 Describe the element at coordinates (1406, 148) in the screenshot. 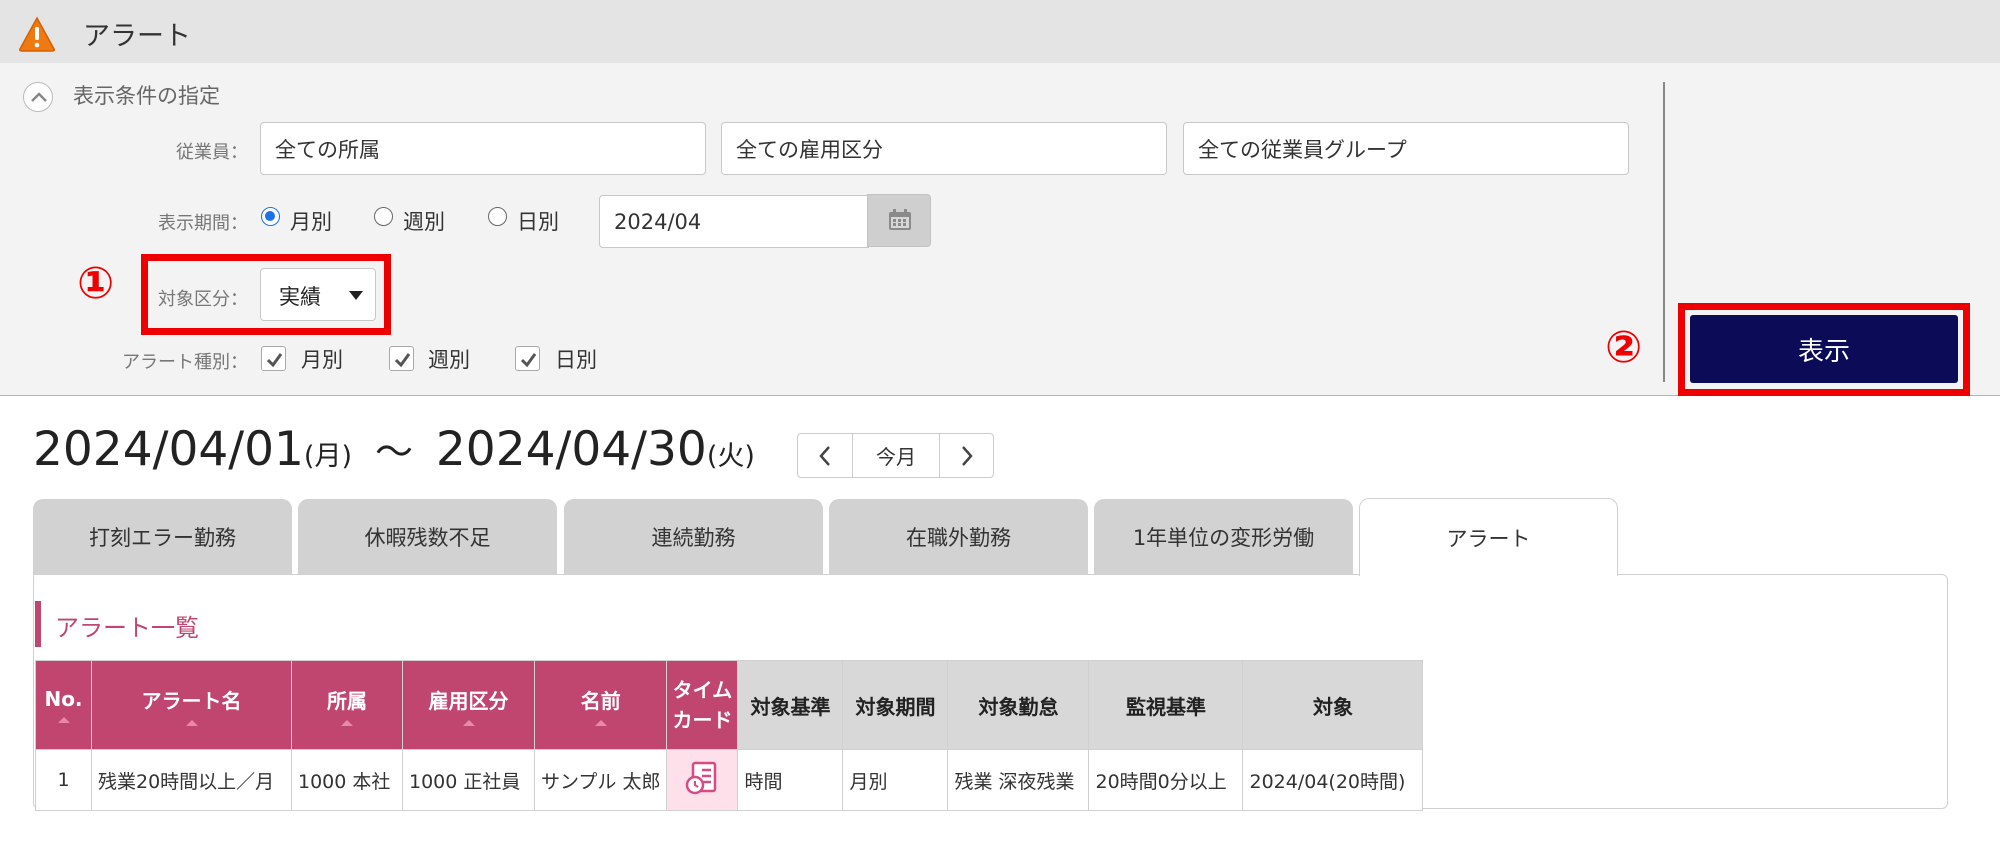

I see `employee-group-field: 全ての従業員グループ` at that location.